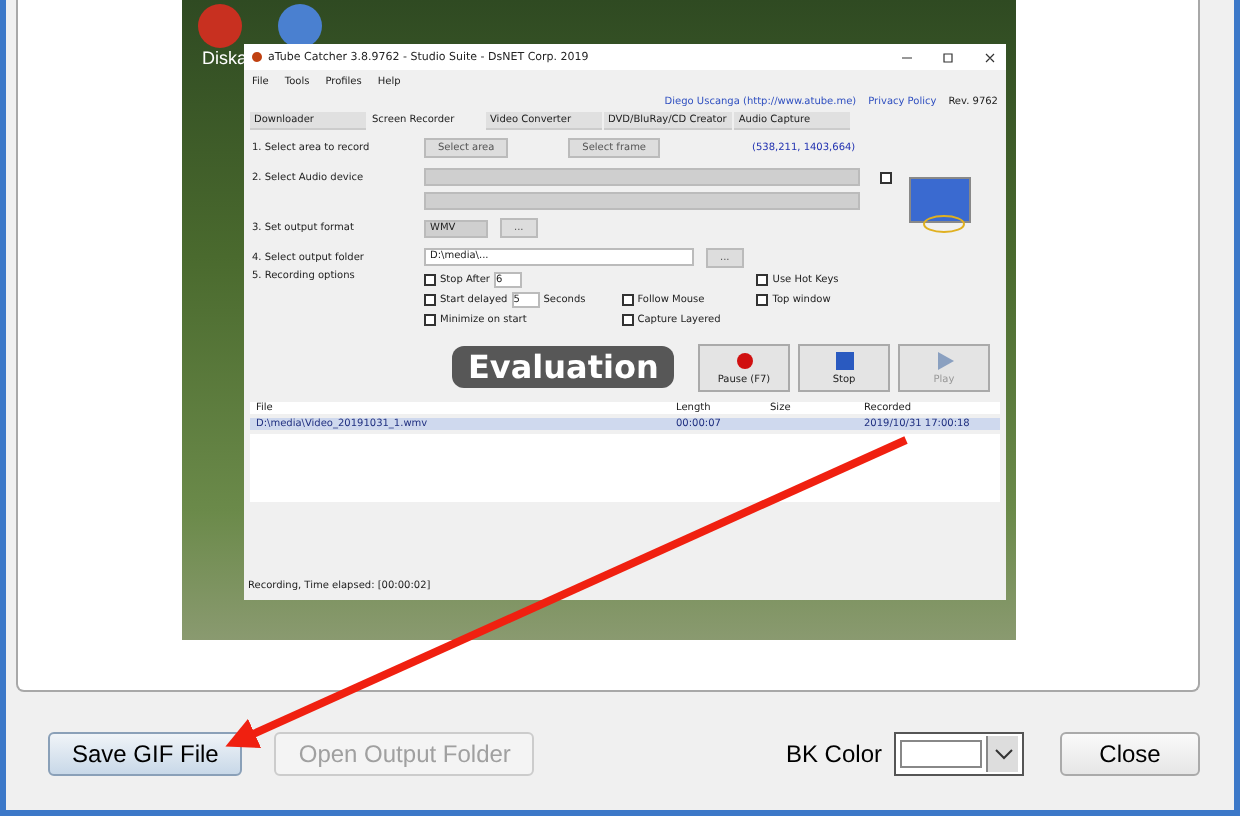 This screenshot has height=816, width=1240. I want to click on watermark-text: Evaluation, so click(563, 367).